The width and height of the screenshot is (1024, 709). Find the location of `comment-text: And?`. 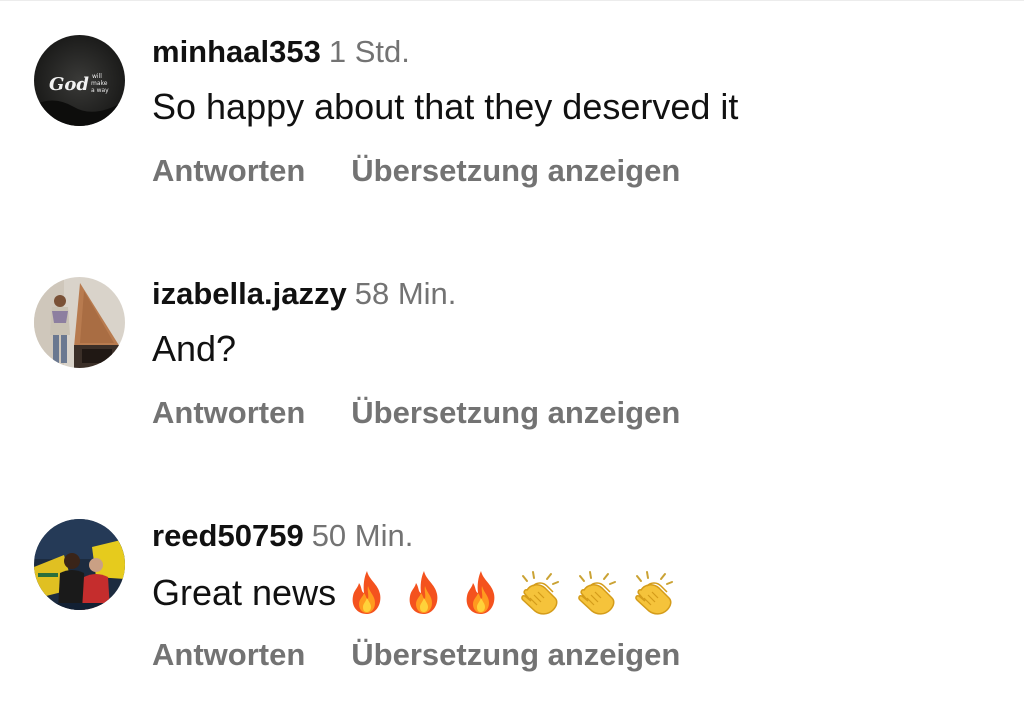

comment-text: And? is located at coordinates (194, 349).